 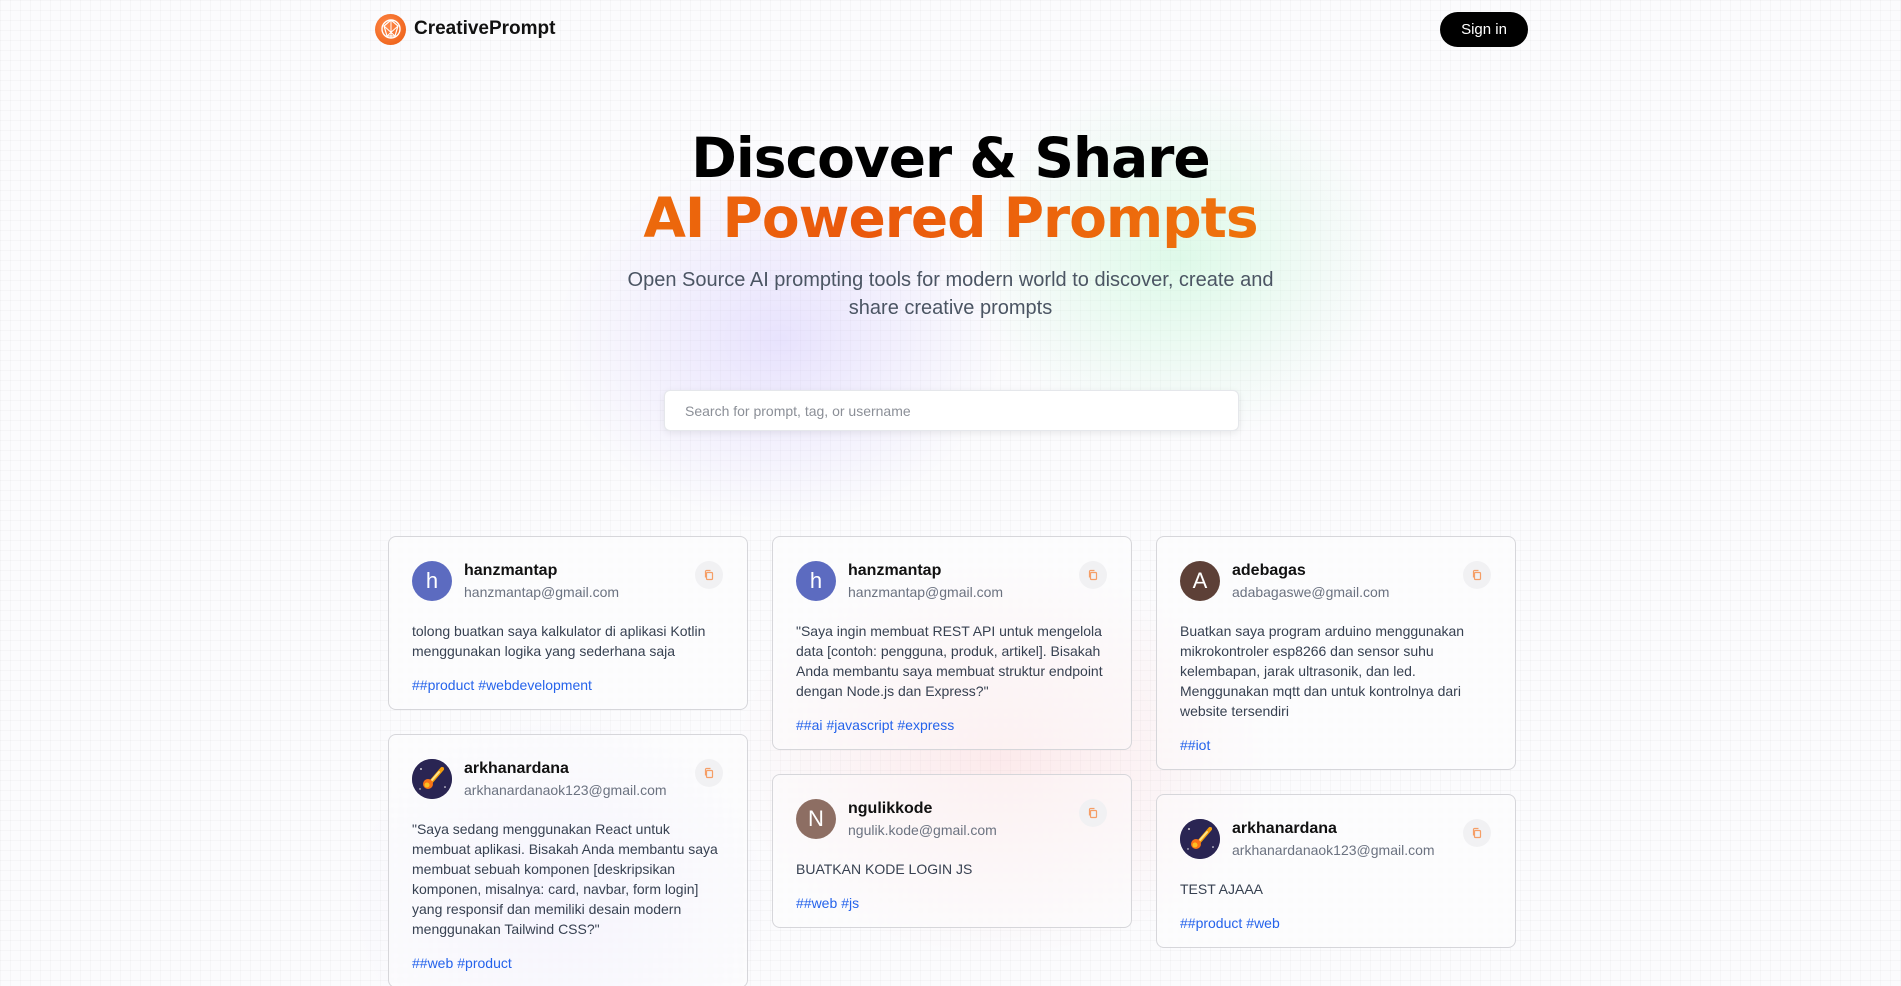 I want to click on tag: #express, so click(x=925, y=725).